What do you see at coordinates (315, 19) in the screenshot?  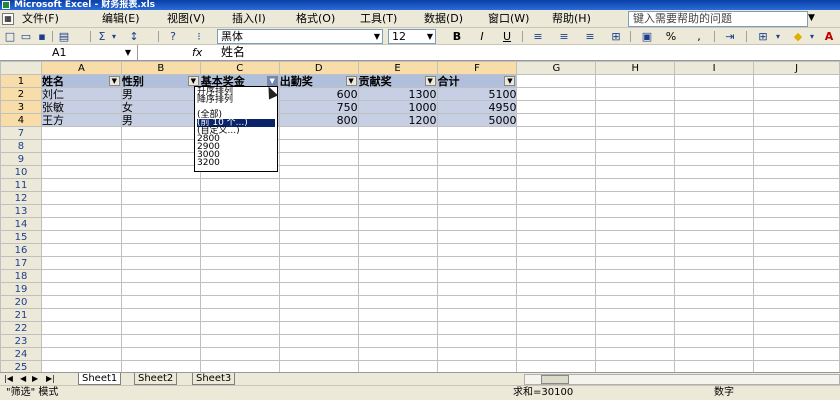 I see `menu-format: 格式(O)` at bounding box center [315, 19].